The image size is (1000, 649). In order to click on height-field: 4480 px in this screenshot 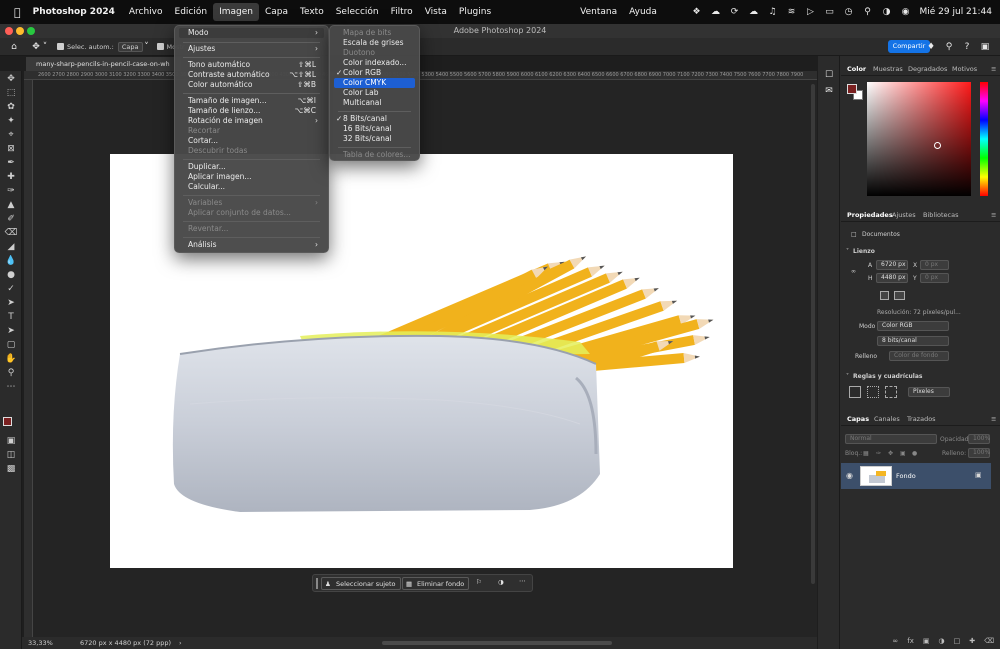, I will do `click(892, 278)`.